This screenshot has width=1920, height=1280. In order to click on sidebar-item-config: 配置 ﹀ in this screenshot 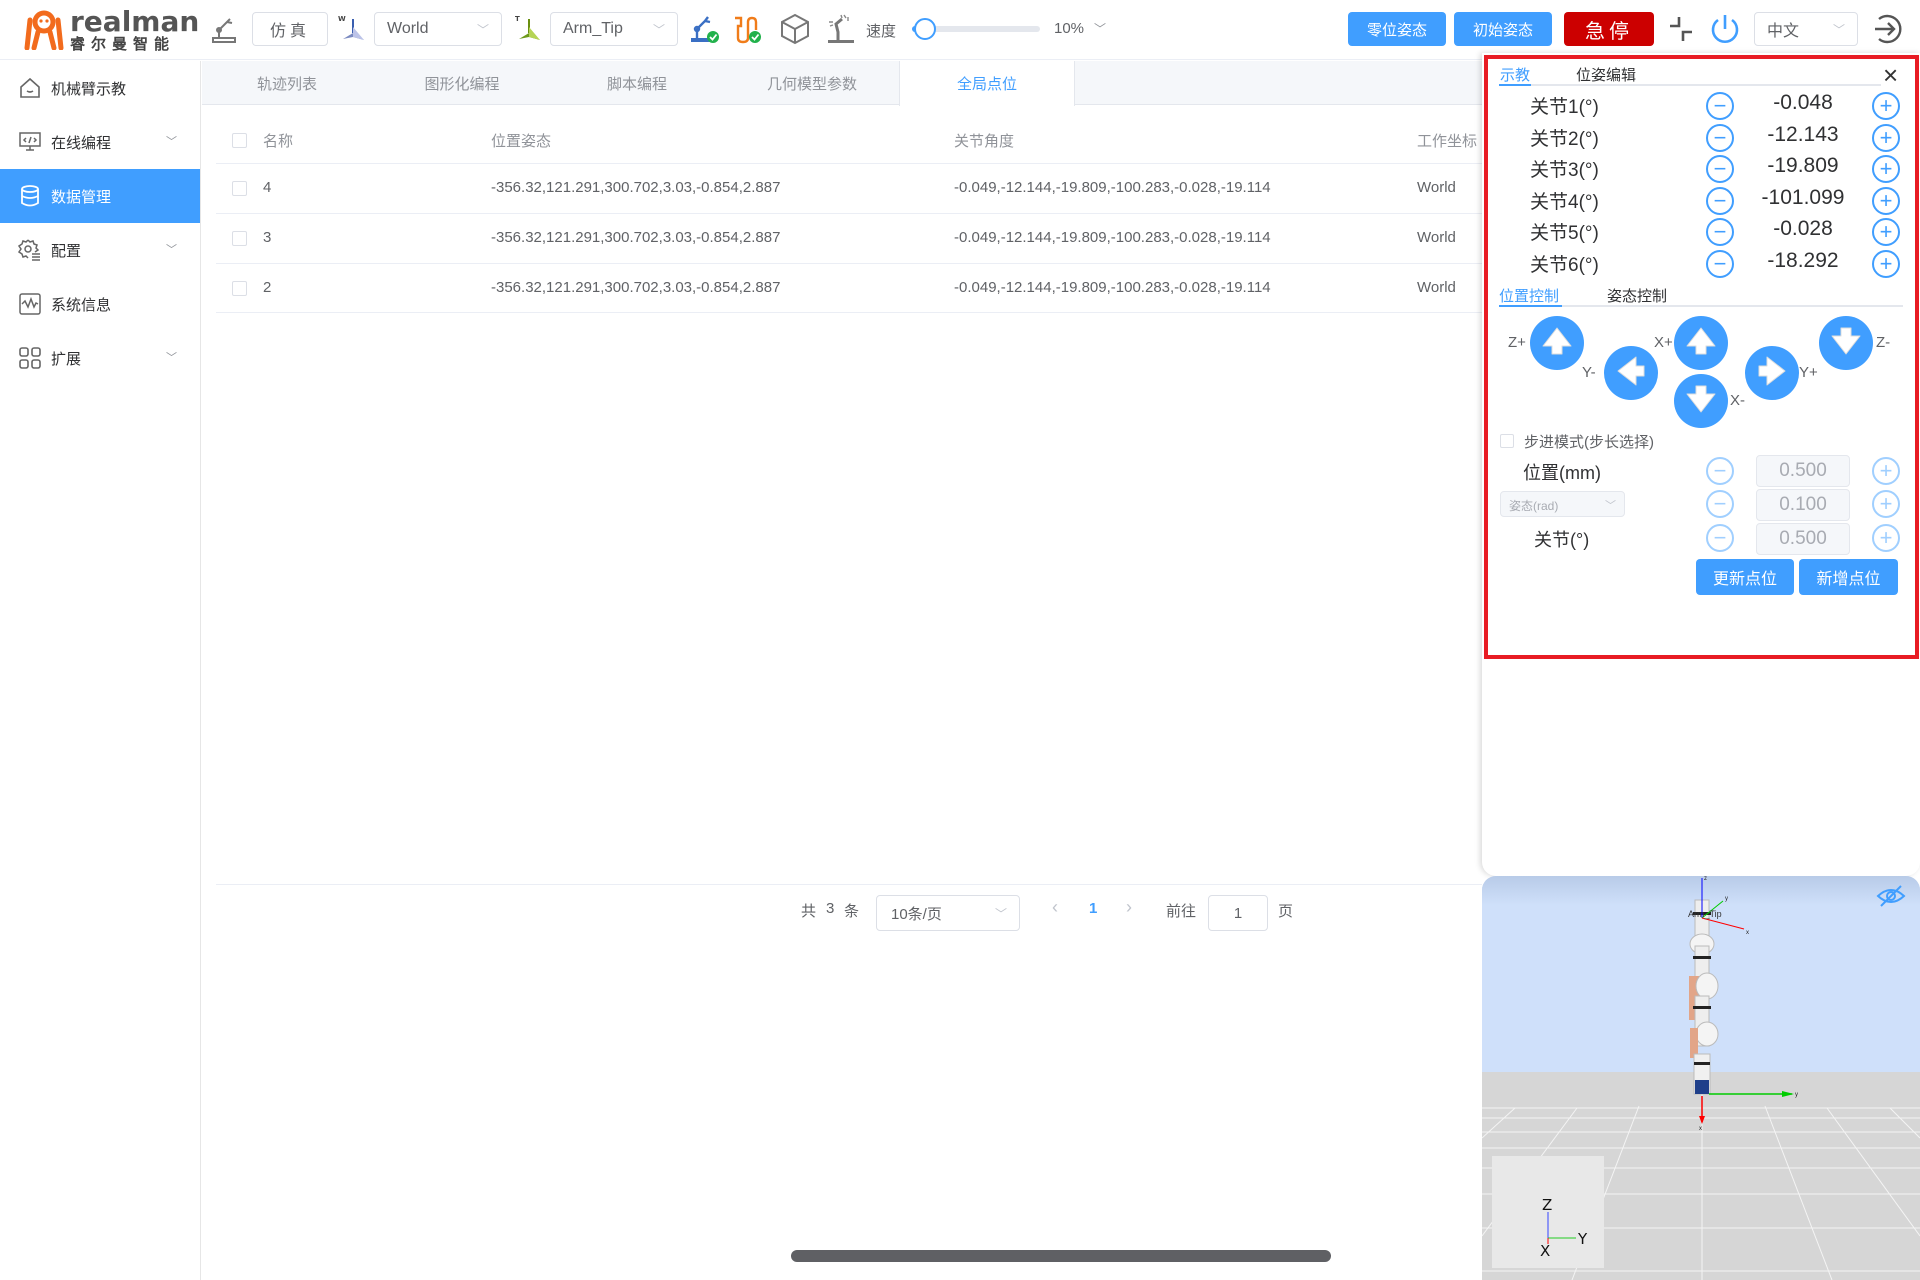, I will do `click(100, 250)`.